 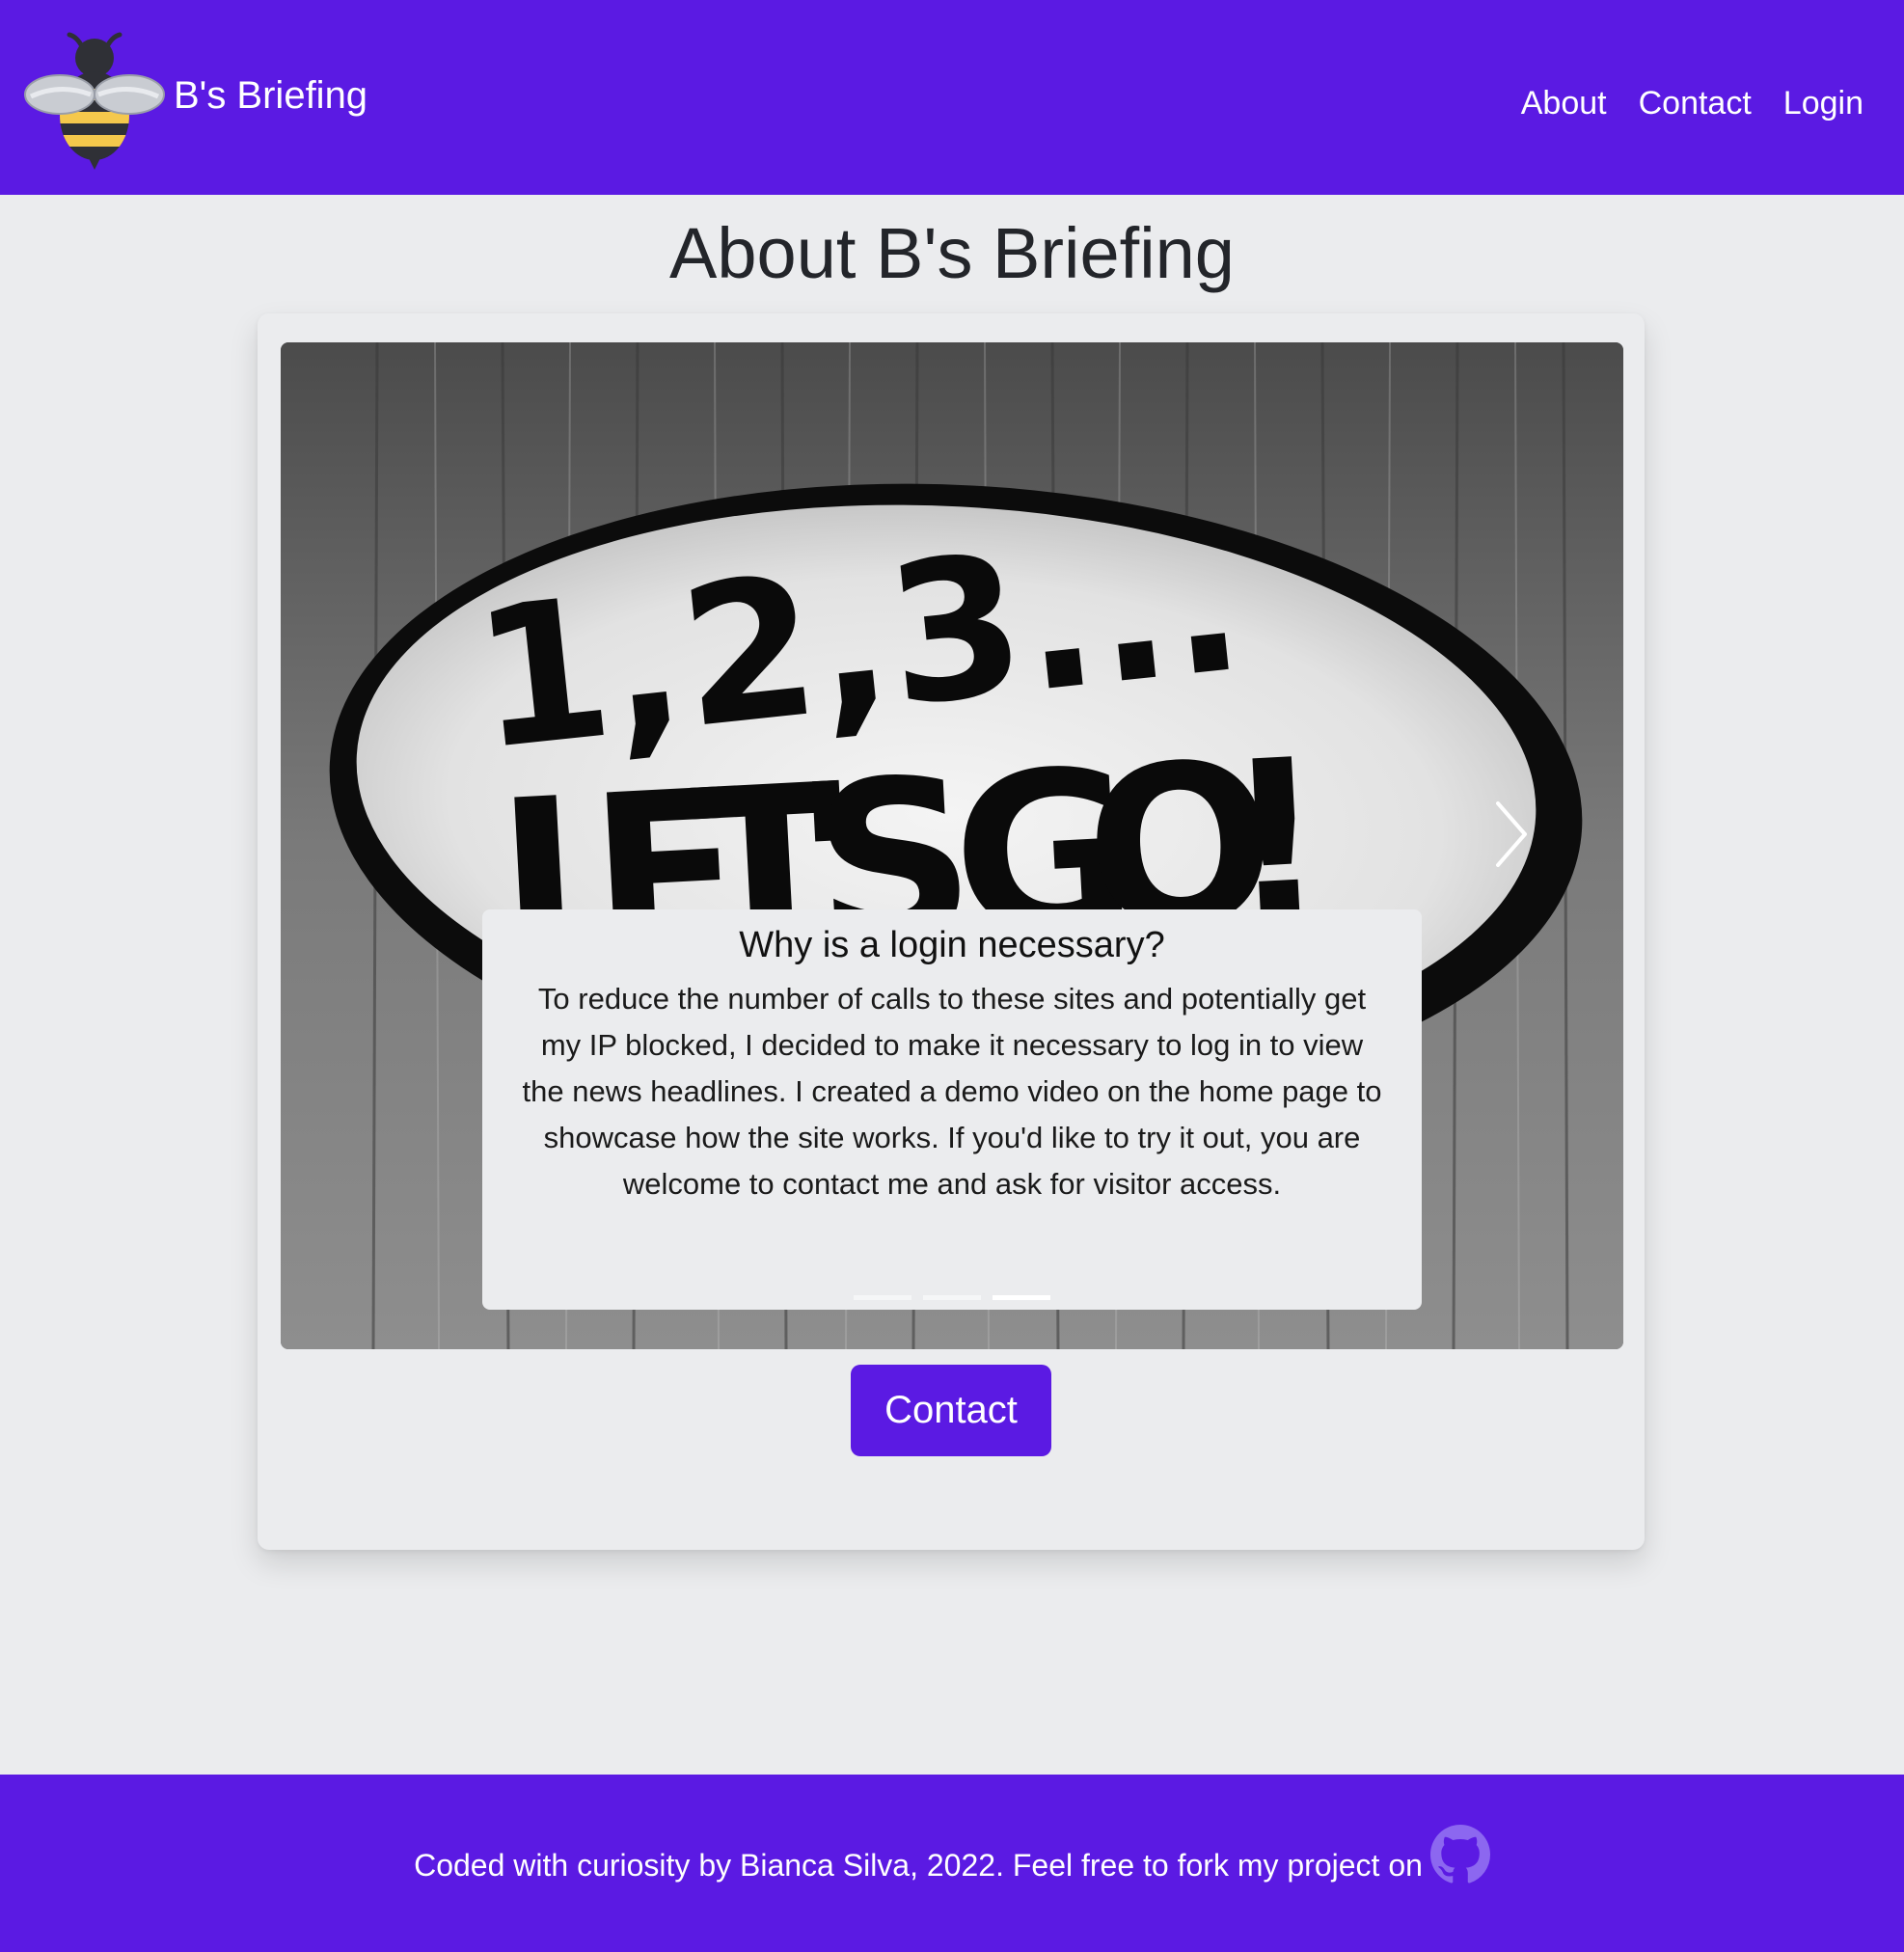 I want to click on chevron-right-icon, so click(x=1510, y=834).